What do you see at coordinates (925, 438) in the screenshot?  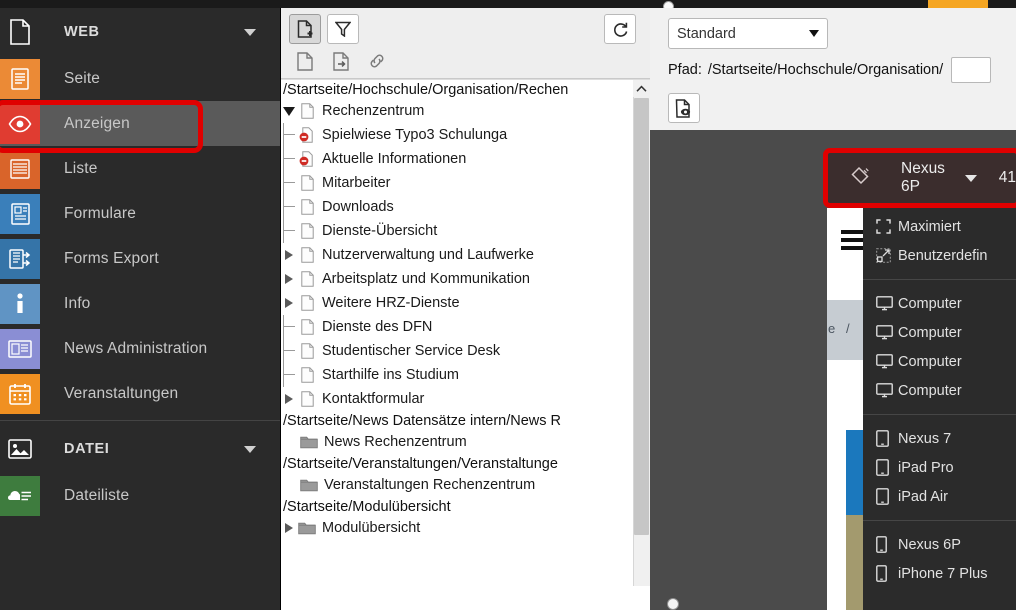 I see `menu-item-label: Nexus 7` at bounding box center [925, 438].